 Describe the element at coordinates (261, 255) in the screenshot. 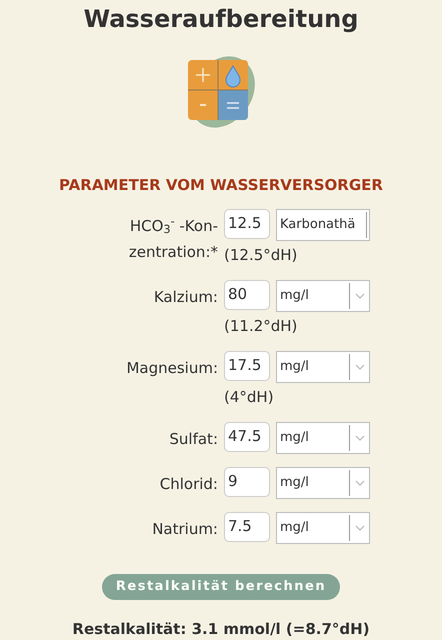

I see `hardness-note: (12.5°dH)` at that location.